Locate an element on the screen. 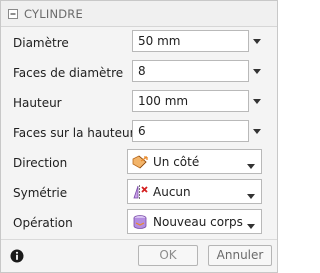  operation-value: Nouveau corps is located at coordinates (198, 221).